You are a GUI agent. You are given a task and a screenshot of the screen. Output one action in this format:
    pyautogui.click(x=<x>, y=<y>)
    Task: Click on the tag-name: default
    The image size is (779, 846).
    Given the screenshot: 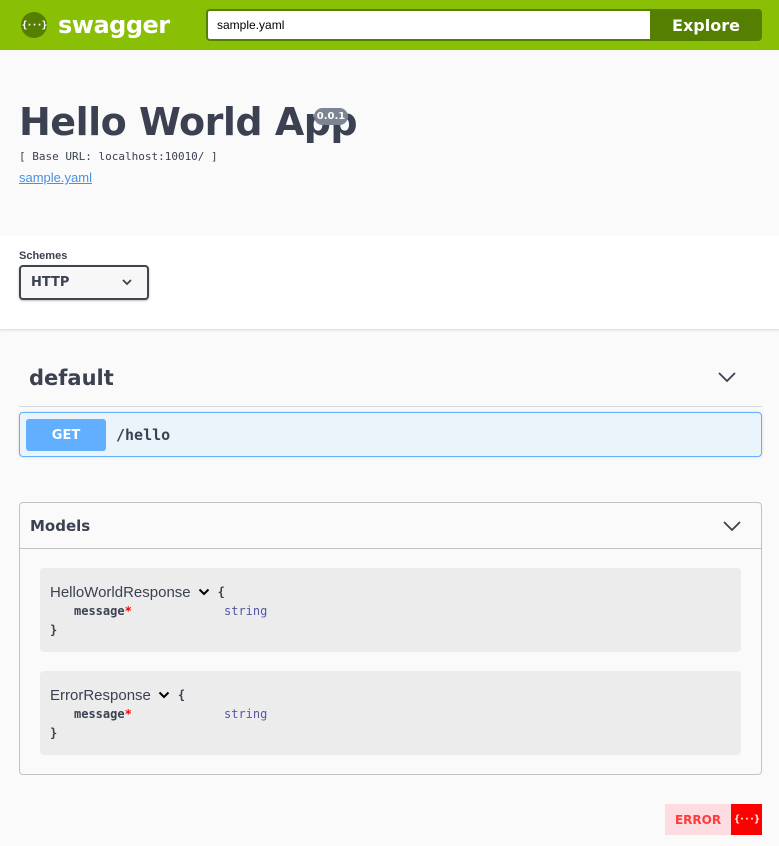 What is the action you would take?
    pyautogui.click(x=71, y=378)
    